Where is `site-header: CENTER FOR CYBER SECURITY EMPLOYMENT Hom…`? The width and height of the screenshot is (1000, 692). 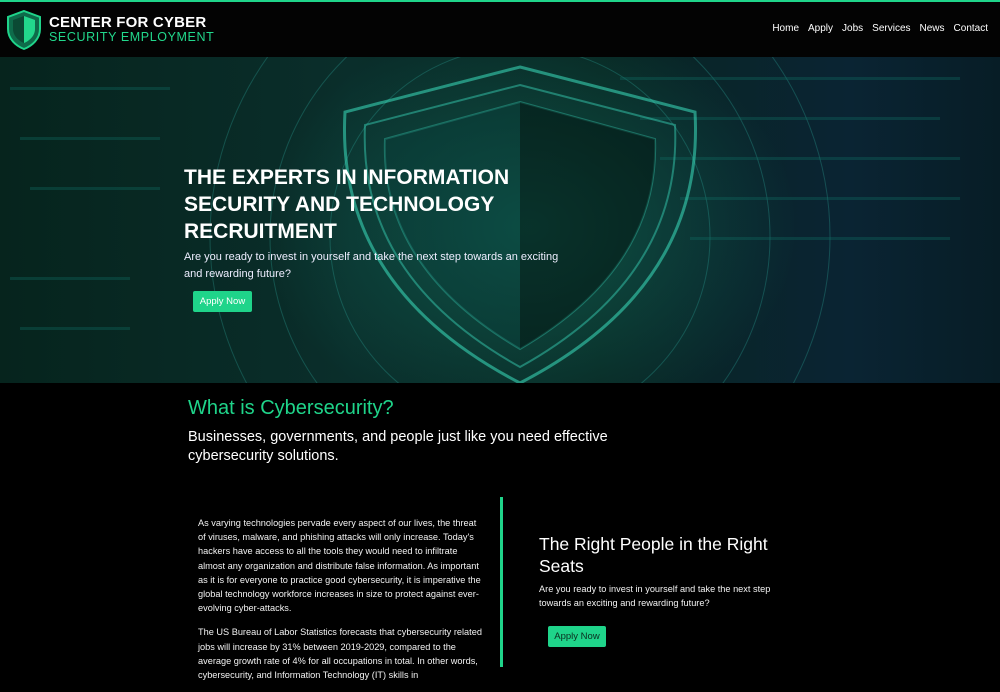
site-header: CENTER FOR CYBER SECURITY EMPLOYMENT Hom… is located at coordinates (500, 29).